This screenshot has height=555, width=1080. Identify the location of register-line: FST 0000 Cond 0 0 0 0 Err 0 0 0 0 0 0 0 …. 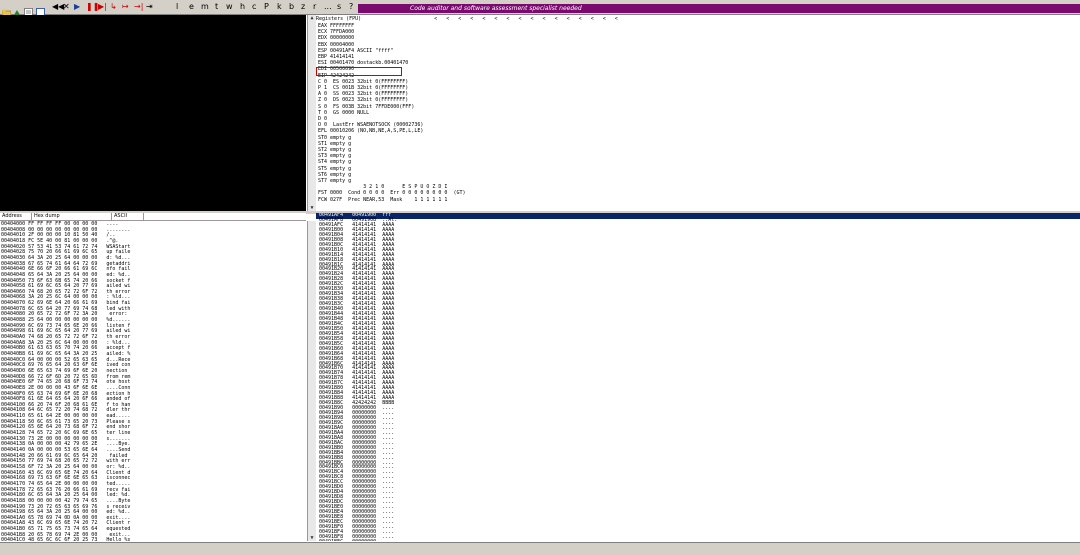
(392, 193).